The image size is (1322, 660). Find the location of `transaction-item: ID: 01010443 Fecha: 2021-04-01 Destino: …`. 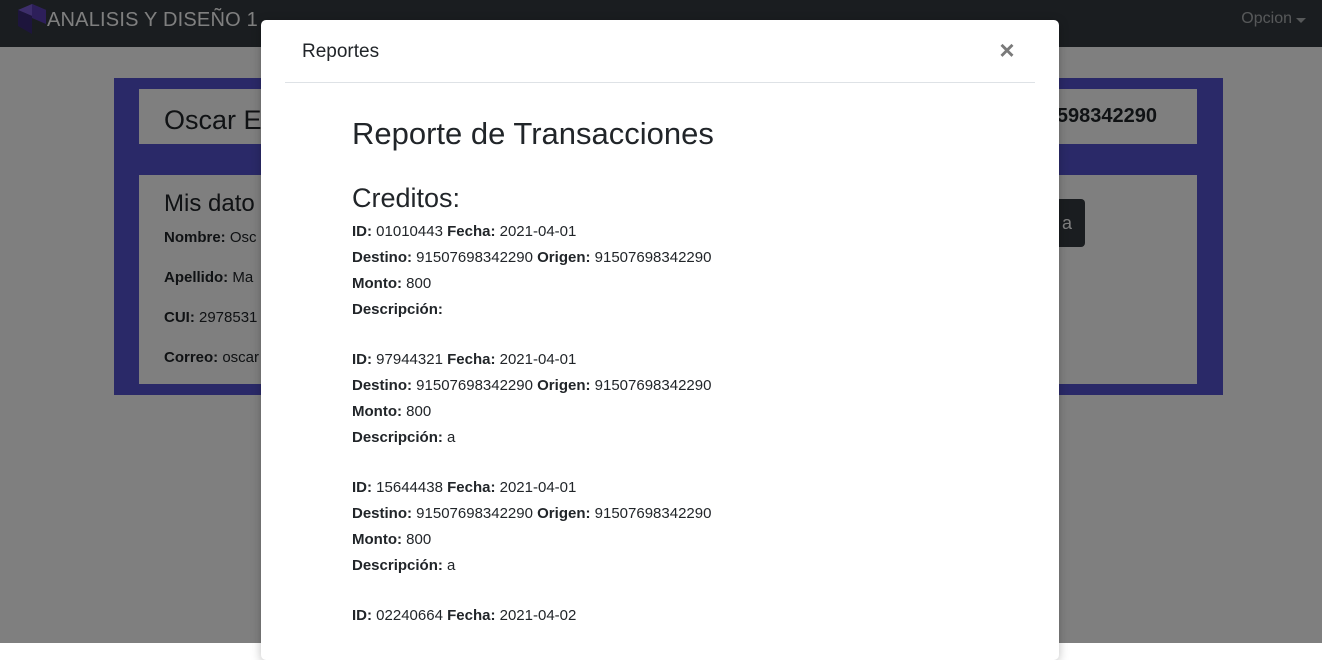

transaction-item: ID: 01010443 Fecha: 2021-04-01 Destino: … is located at coordinates (662, 271).